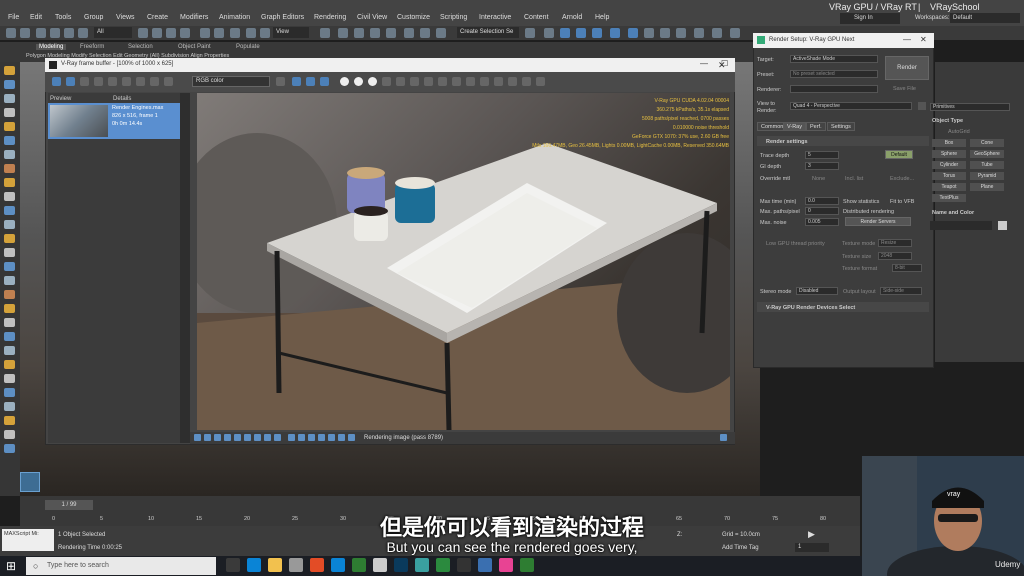  Describe the element at coordinates (834, 89) in the screenshot. I see `renderer-dropdown` at that location.